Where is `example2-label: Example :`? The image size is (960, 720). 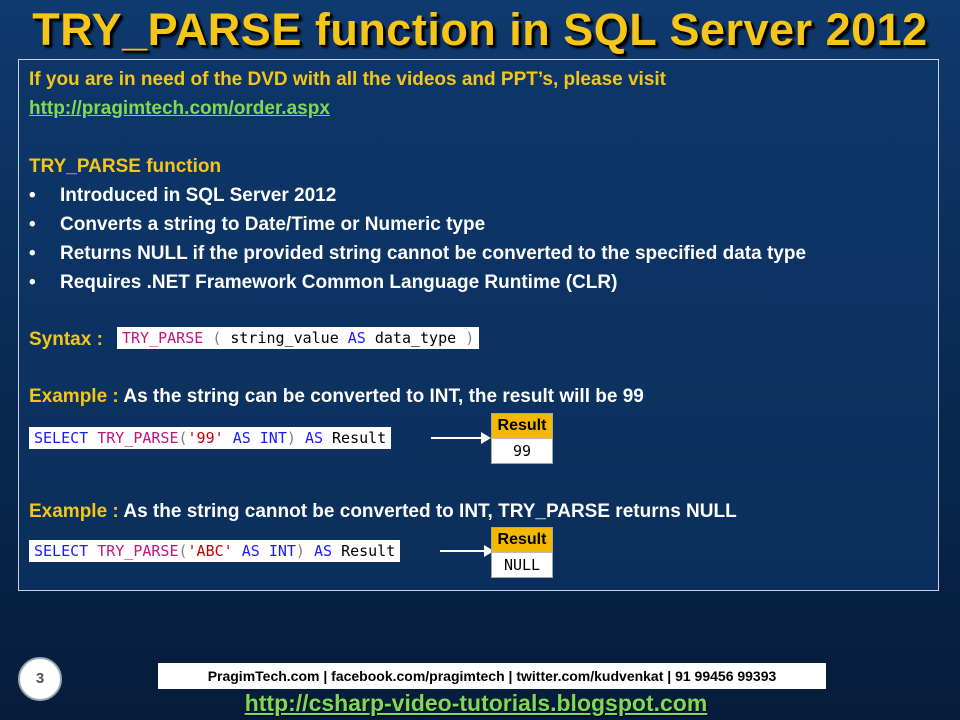
example2-label: Example : is located at coordinates (74, 511).